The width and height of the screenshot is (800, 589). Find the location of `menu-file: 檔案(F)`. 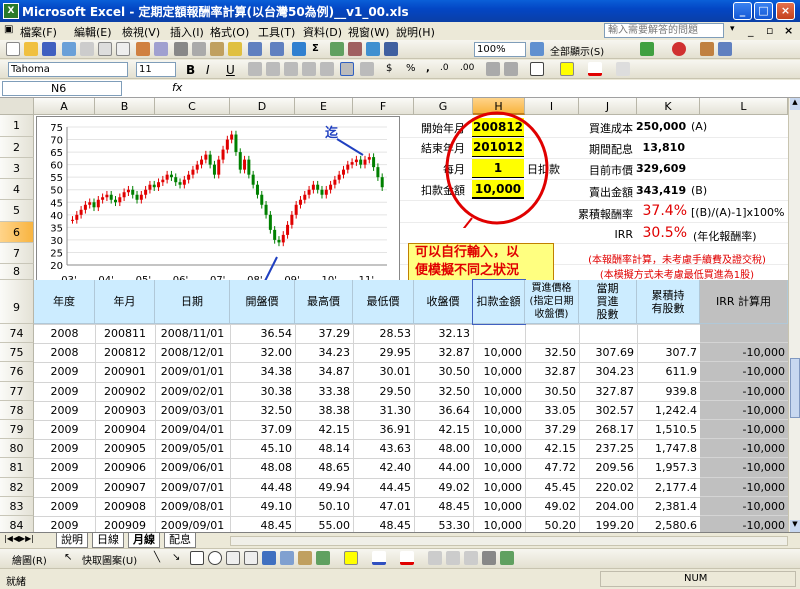

menu-file: 檔案(F) is located at coordinates (38, 32).